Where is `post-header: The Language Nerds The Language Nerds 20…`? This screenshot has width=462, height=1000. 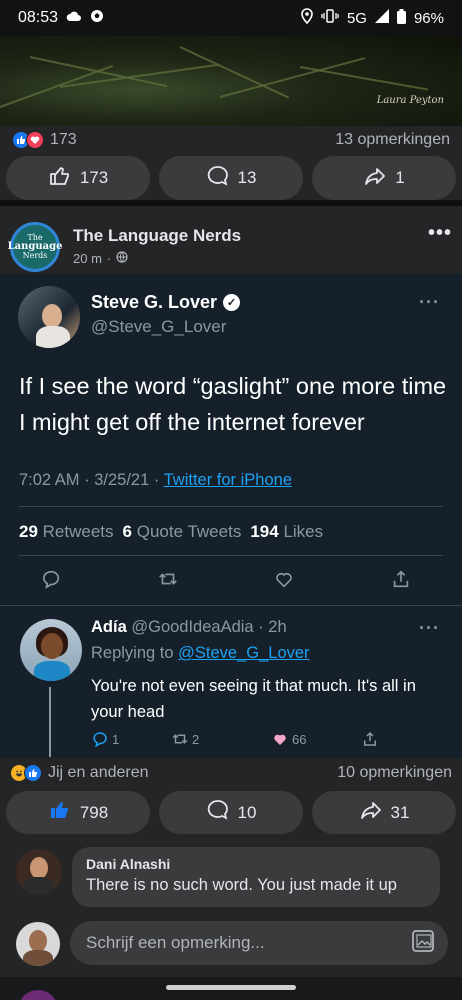 post-header: The Language Nerds The Language Nerds 20… is located at coordinates (231, 240).